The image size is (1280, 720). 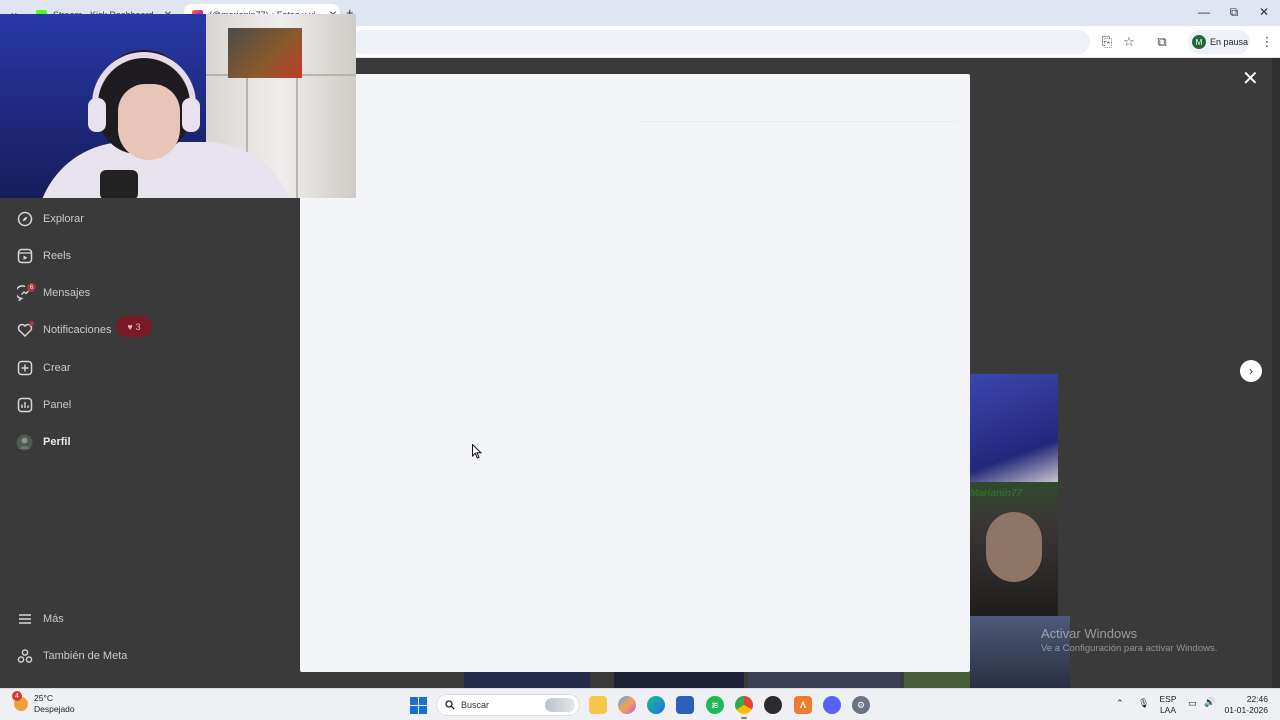 I want to click on close-modal-icon: ✕, so click(x=1250, y=78).